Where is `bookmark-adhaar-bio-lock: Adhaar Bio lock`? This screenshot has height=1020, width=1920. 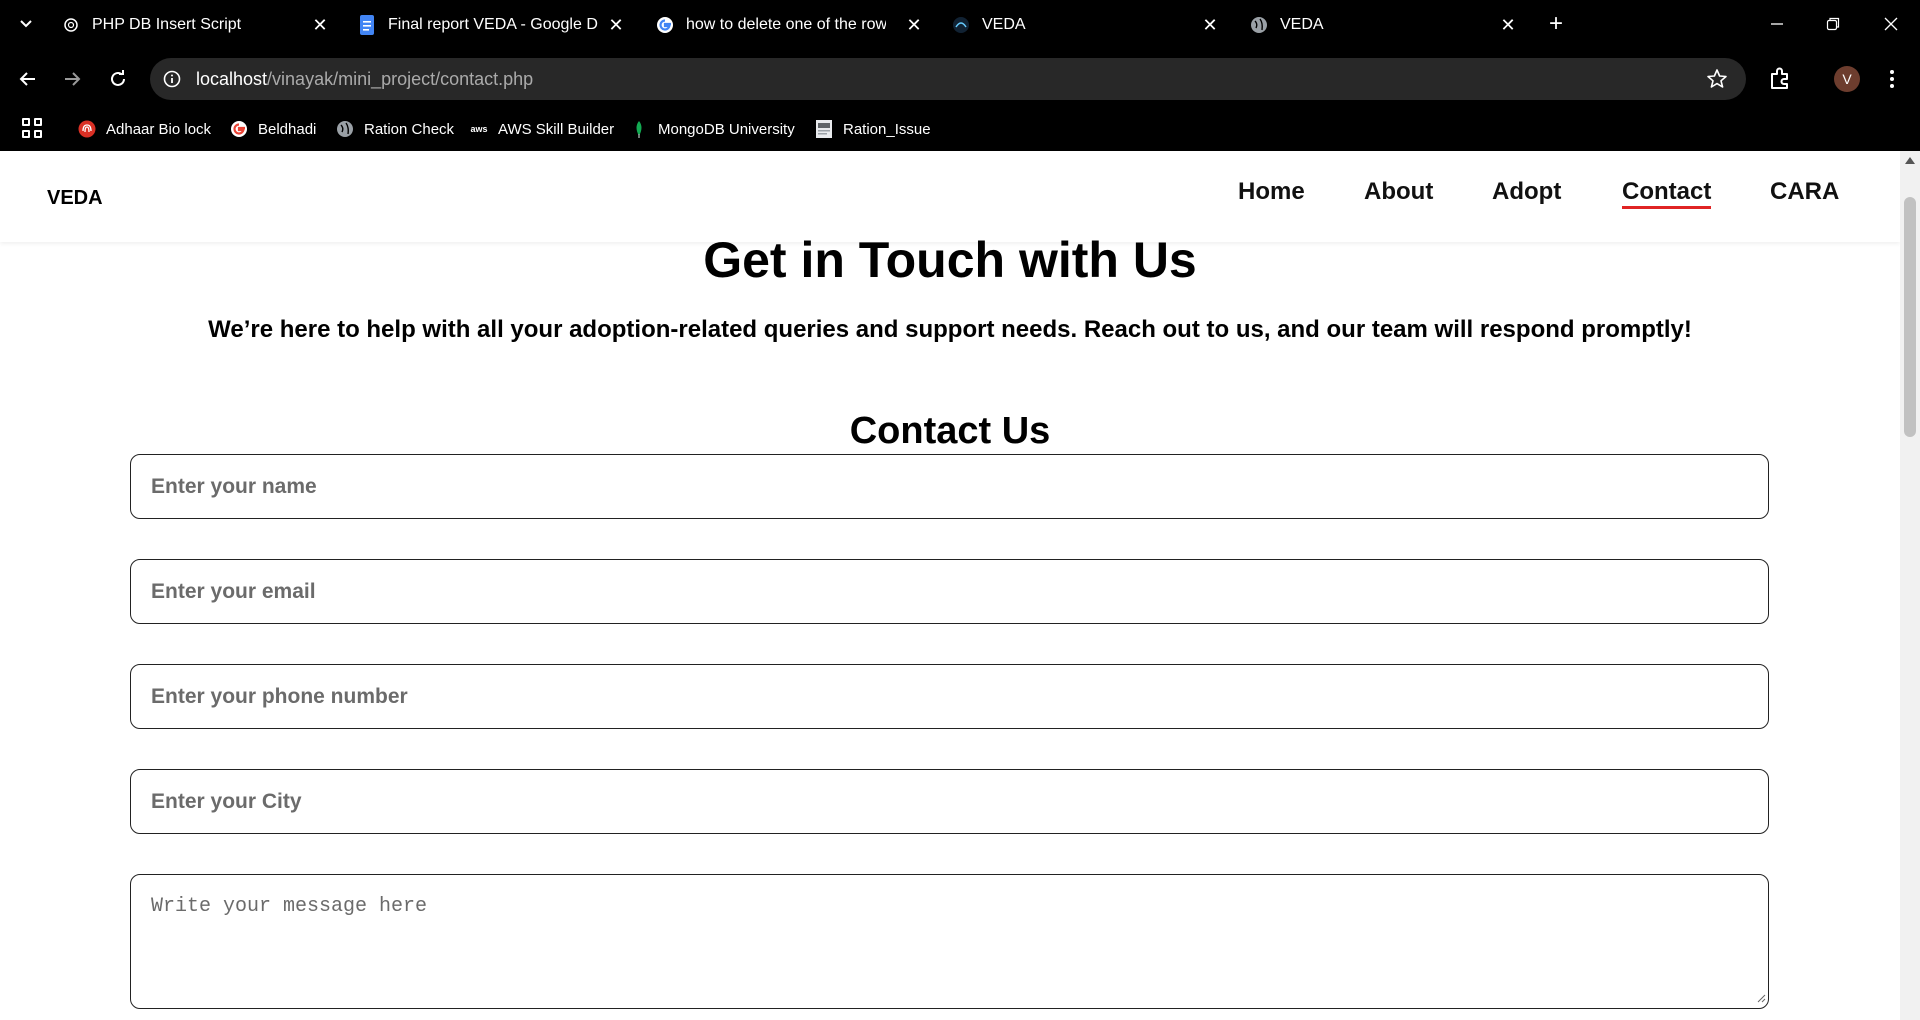
bookmark-adhaar-bio-lock: Adhaar Bio lock is located at coordinates (144, 129).